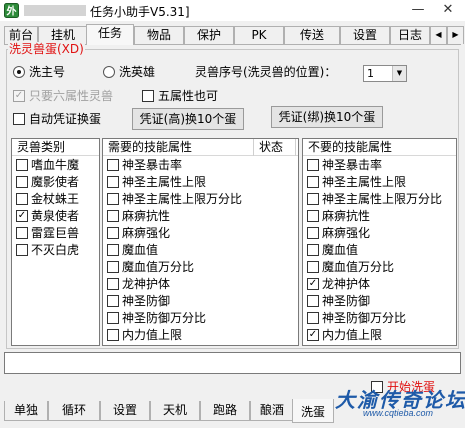  I want to click on unwanted-skill-label: 内力值上限, so click(352, 335).